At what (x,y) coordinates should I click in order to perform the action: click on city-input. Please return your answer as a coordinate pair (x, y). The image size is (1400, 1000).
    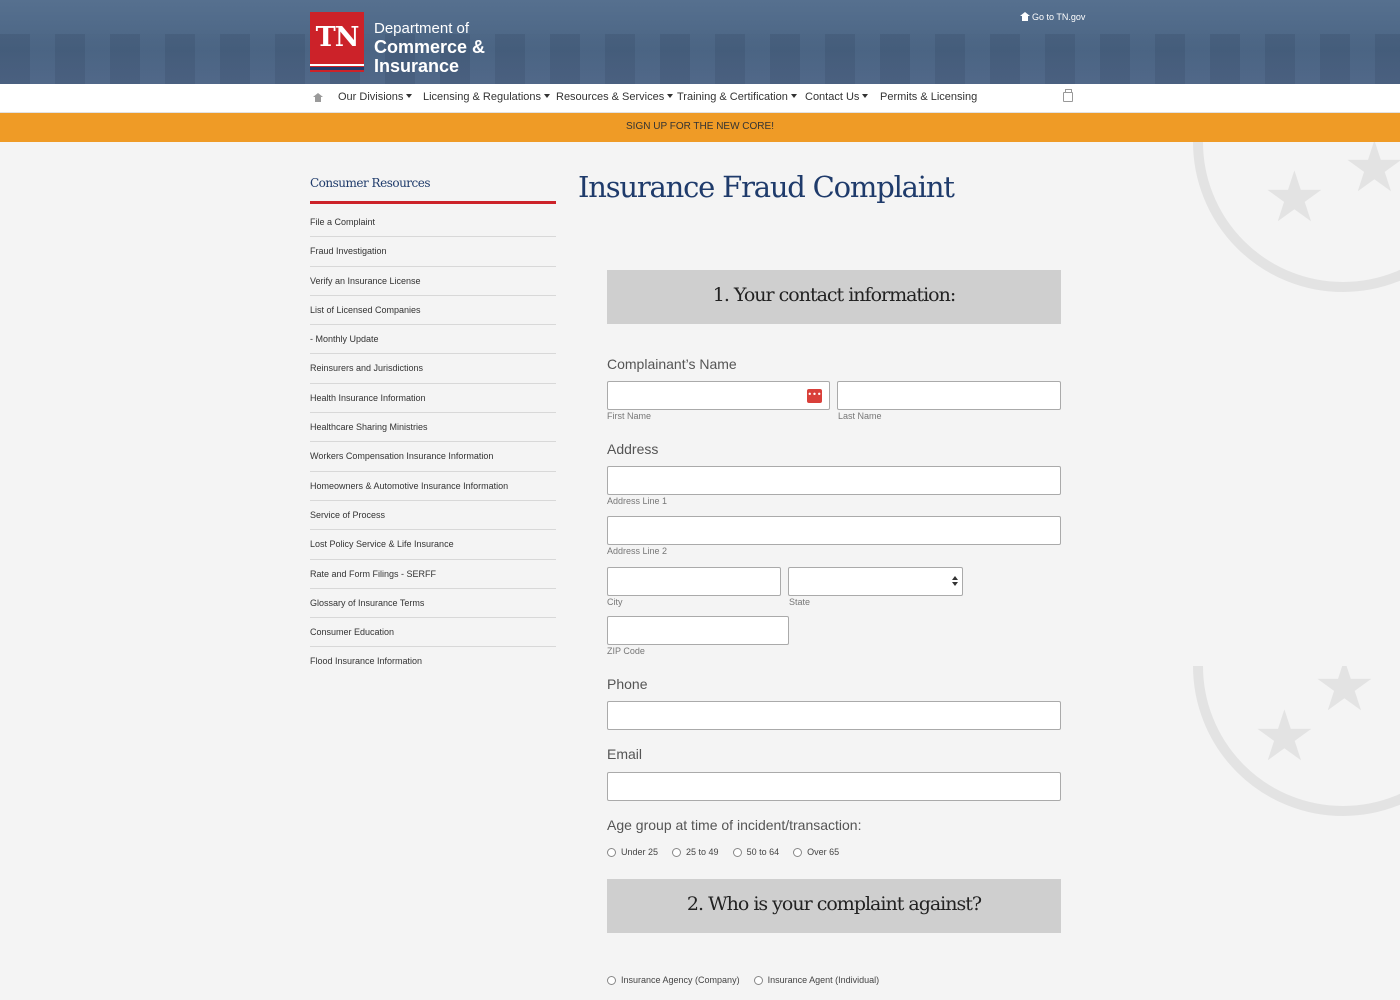
    Looking at the image, I should click on (694, 581).